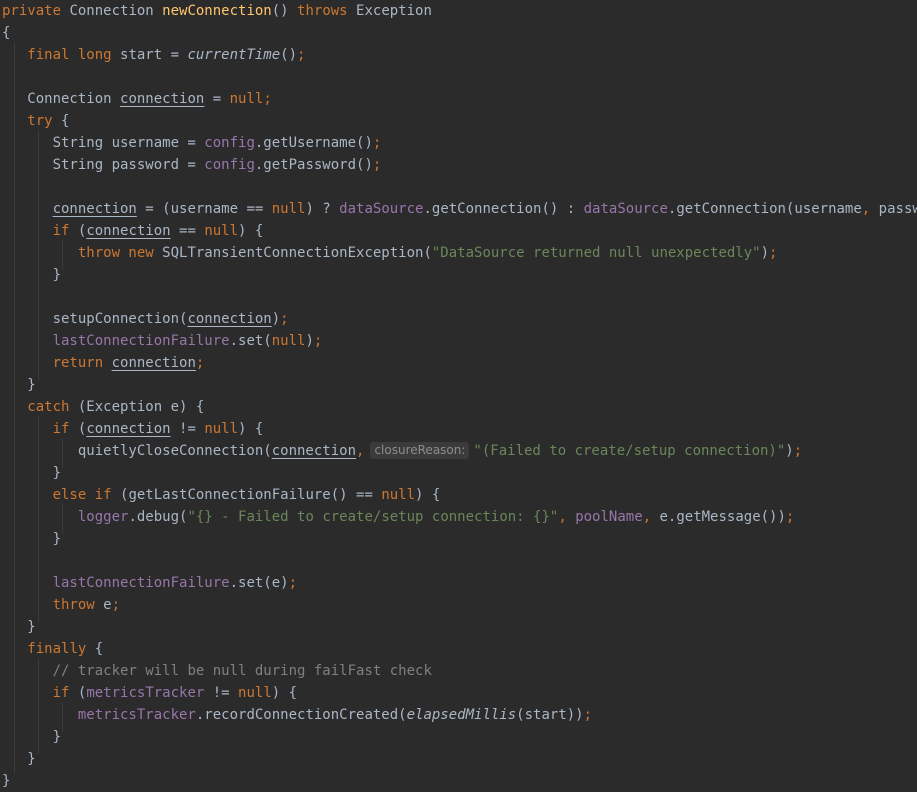  Describe the element at coordinates (44, 121) in the screenshot. I see `code-token: try` at that location.